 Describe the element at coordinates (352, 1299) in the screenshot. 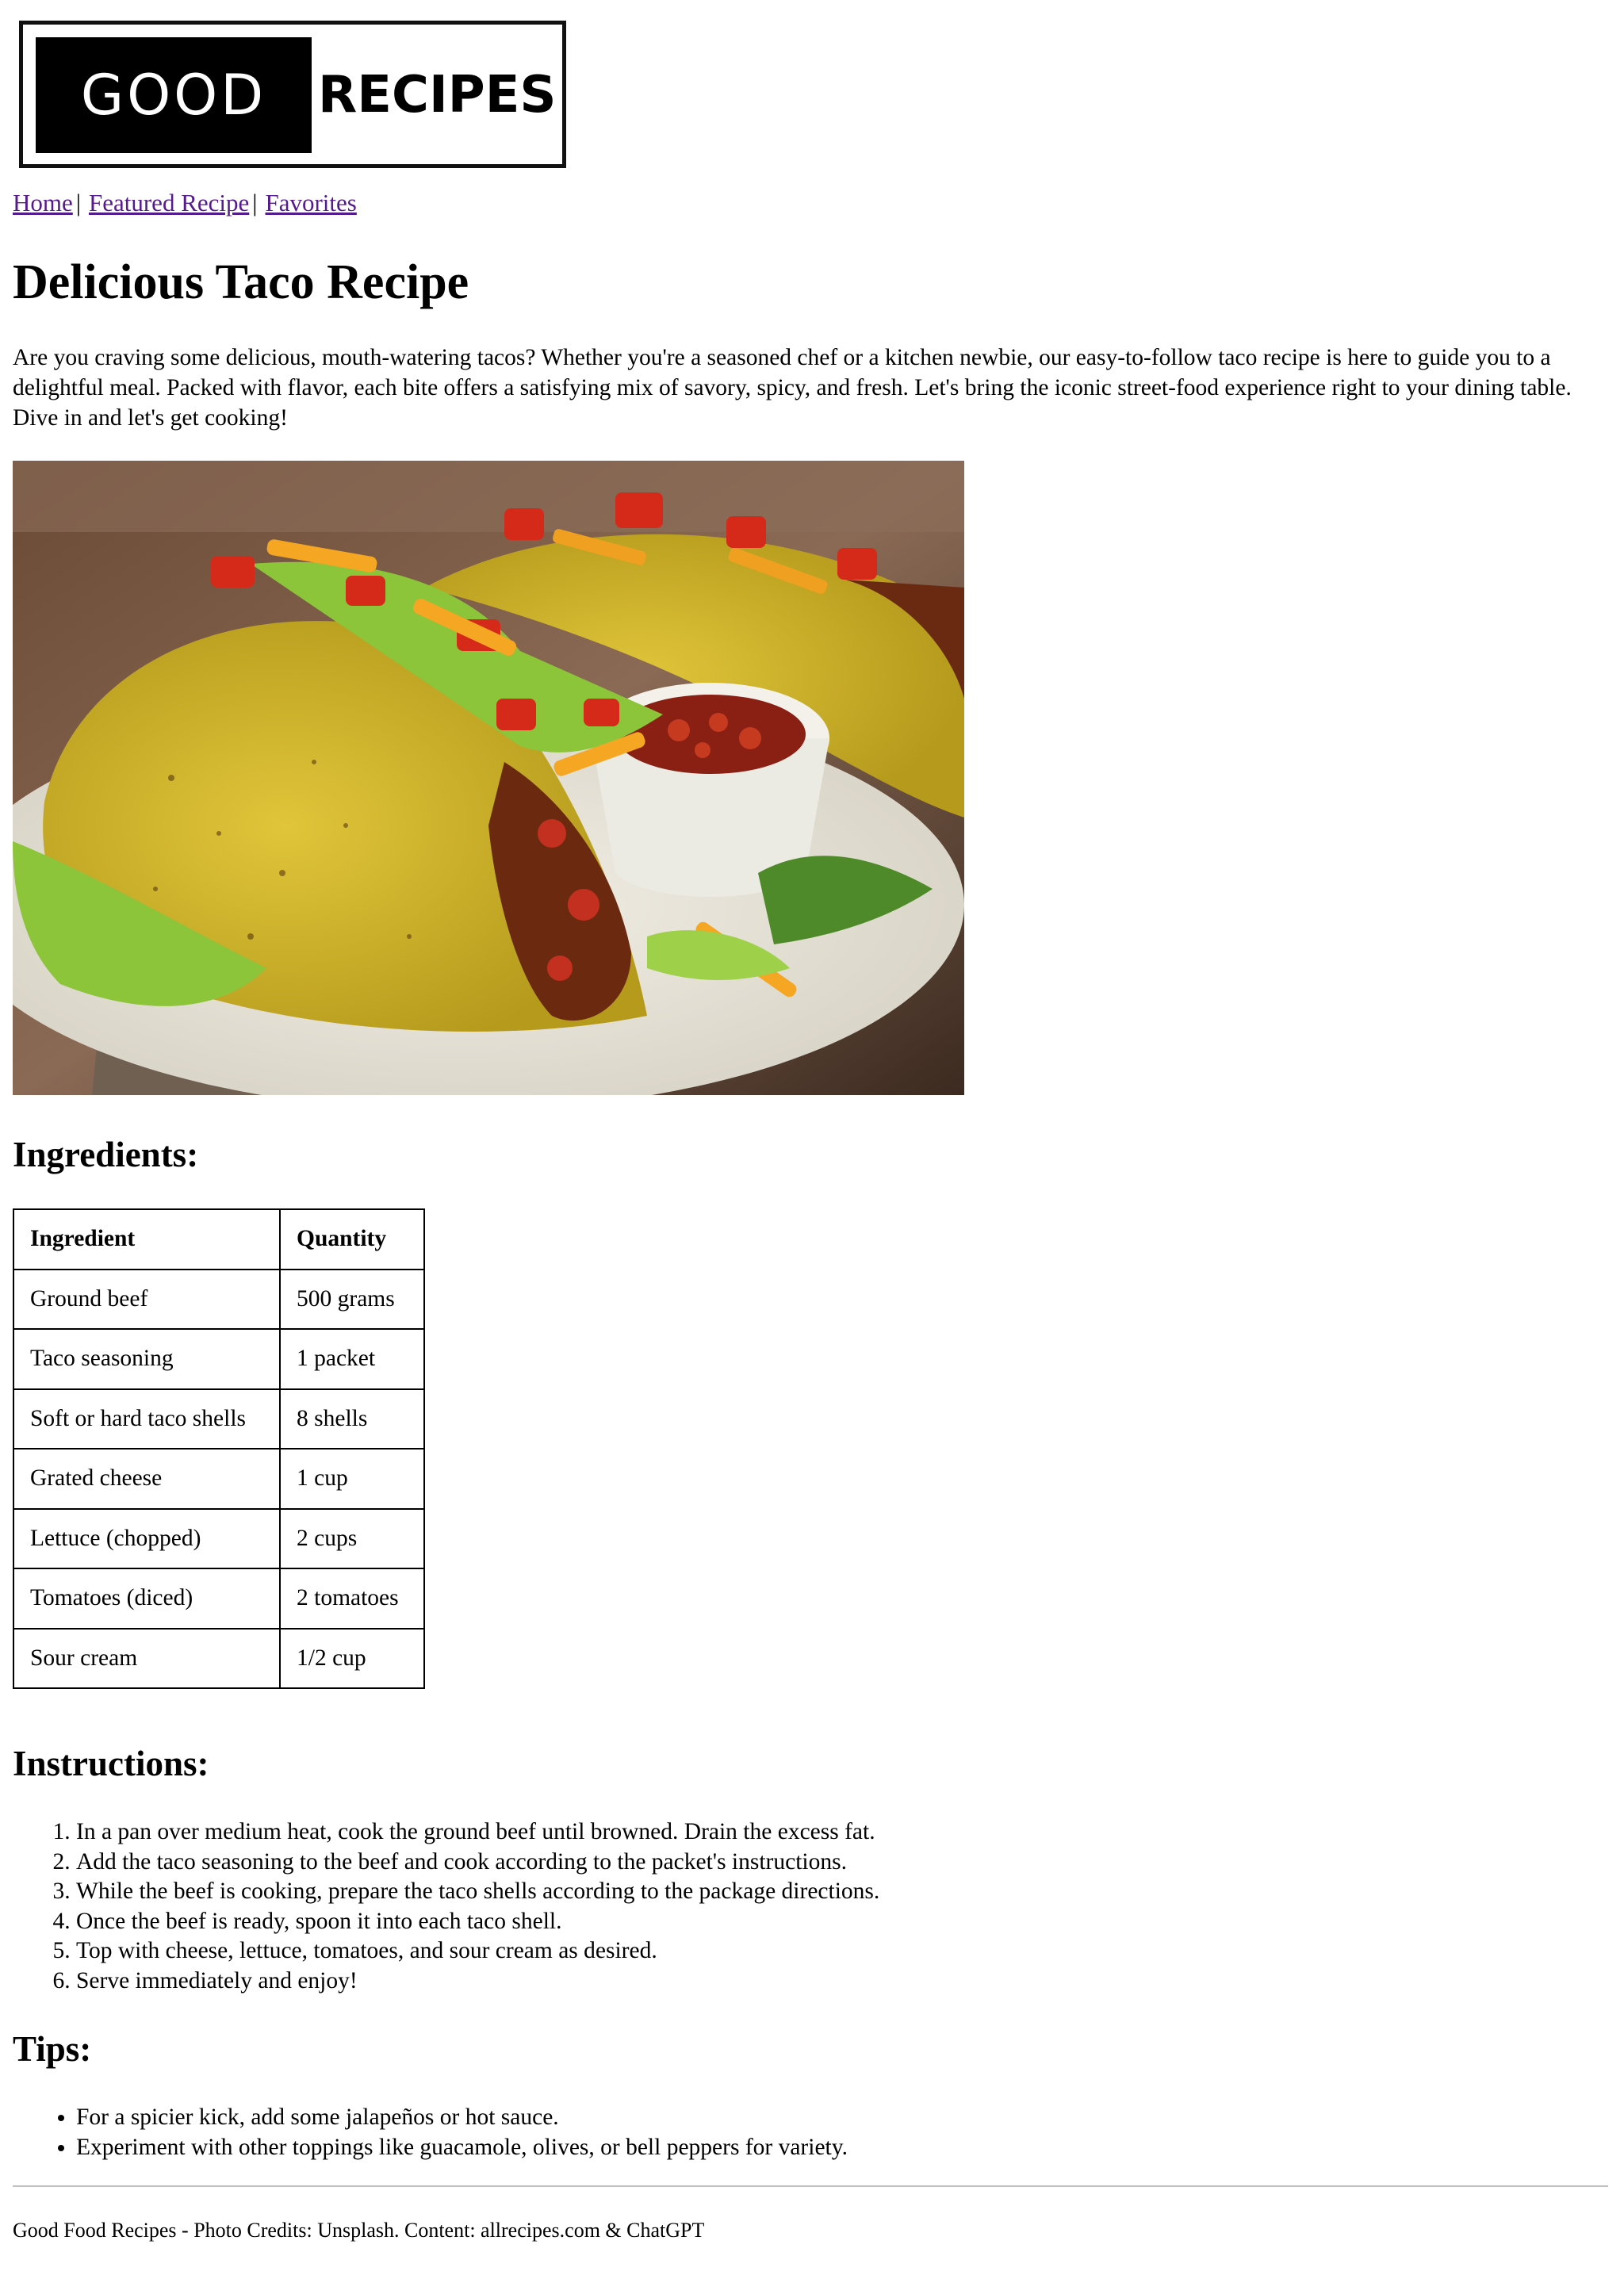

I see `quantity-cell: 500 grams` at that location.